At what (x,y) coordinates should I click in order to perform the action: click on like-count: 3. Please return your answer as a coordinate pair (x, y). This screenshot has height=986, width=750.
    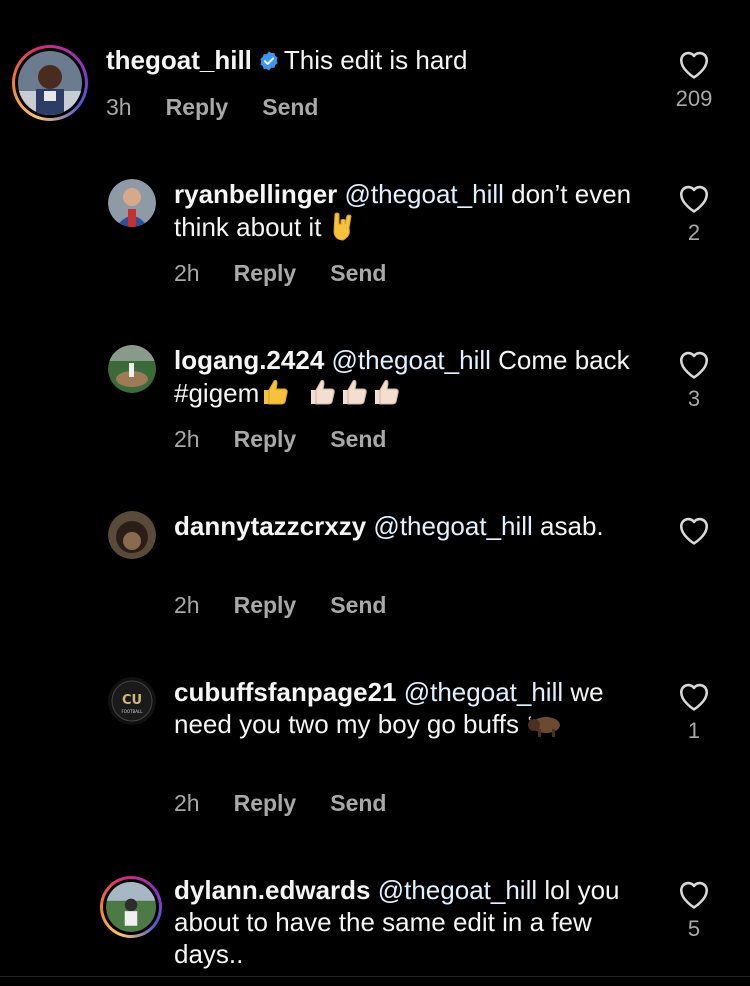
    Looking at the image, I should click on (694, 398).